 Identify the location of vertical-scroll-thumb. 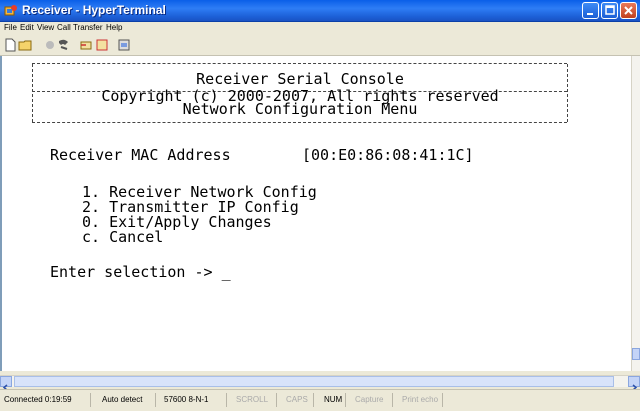
(636, 354).